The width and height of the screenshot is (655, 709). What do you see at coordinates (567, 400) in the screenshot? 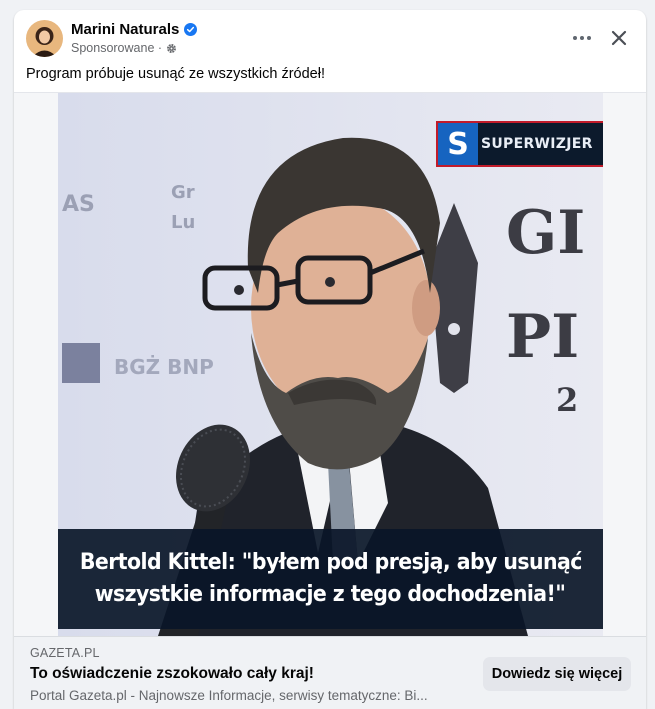
I see `backdrop-text: 2` at bounding box center [567, 400].